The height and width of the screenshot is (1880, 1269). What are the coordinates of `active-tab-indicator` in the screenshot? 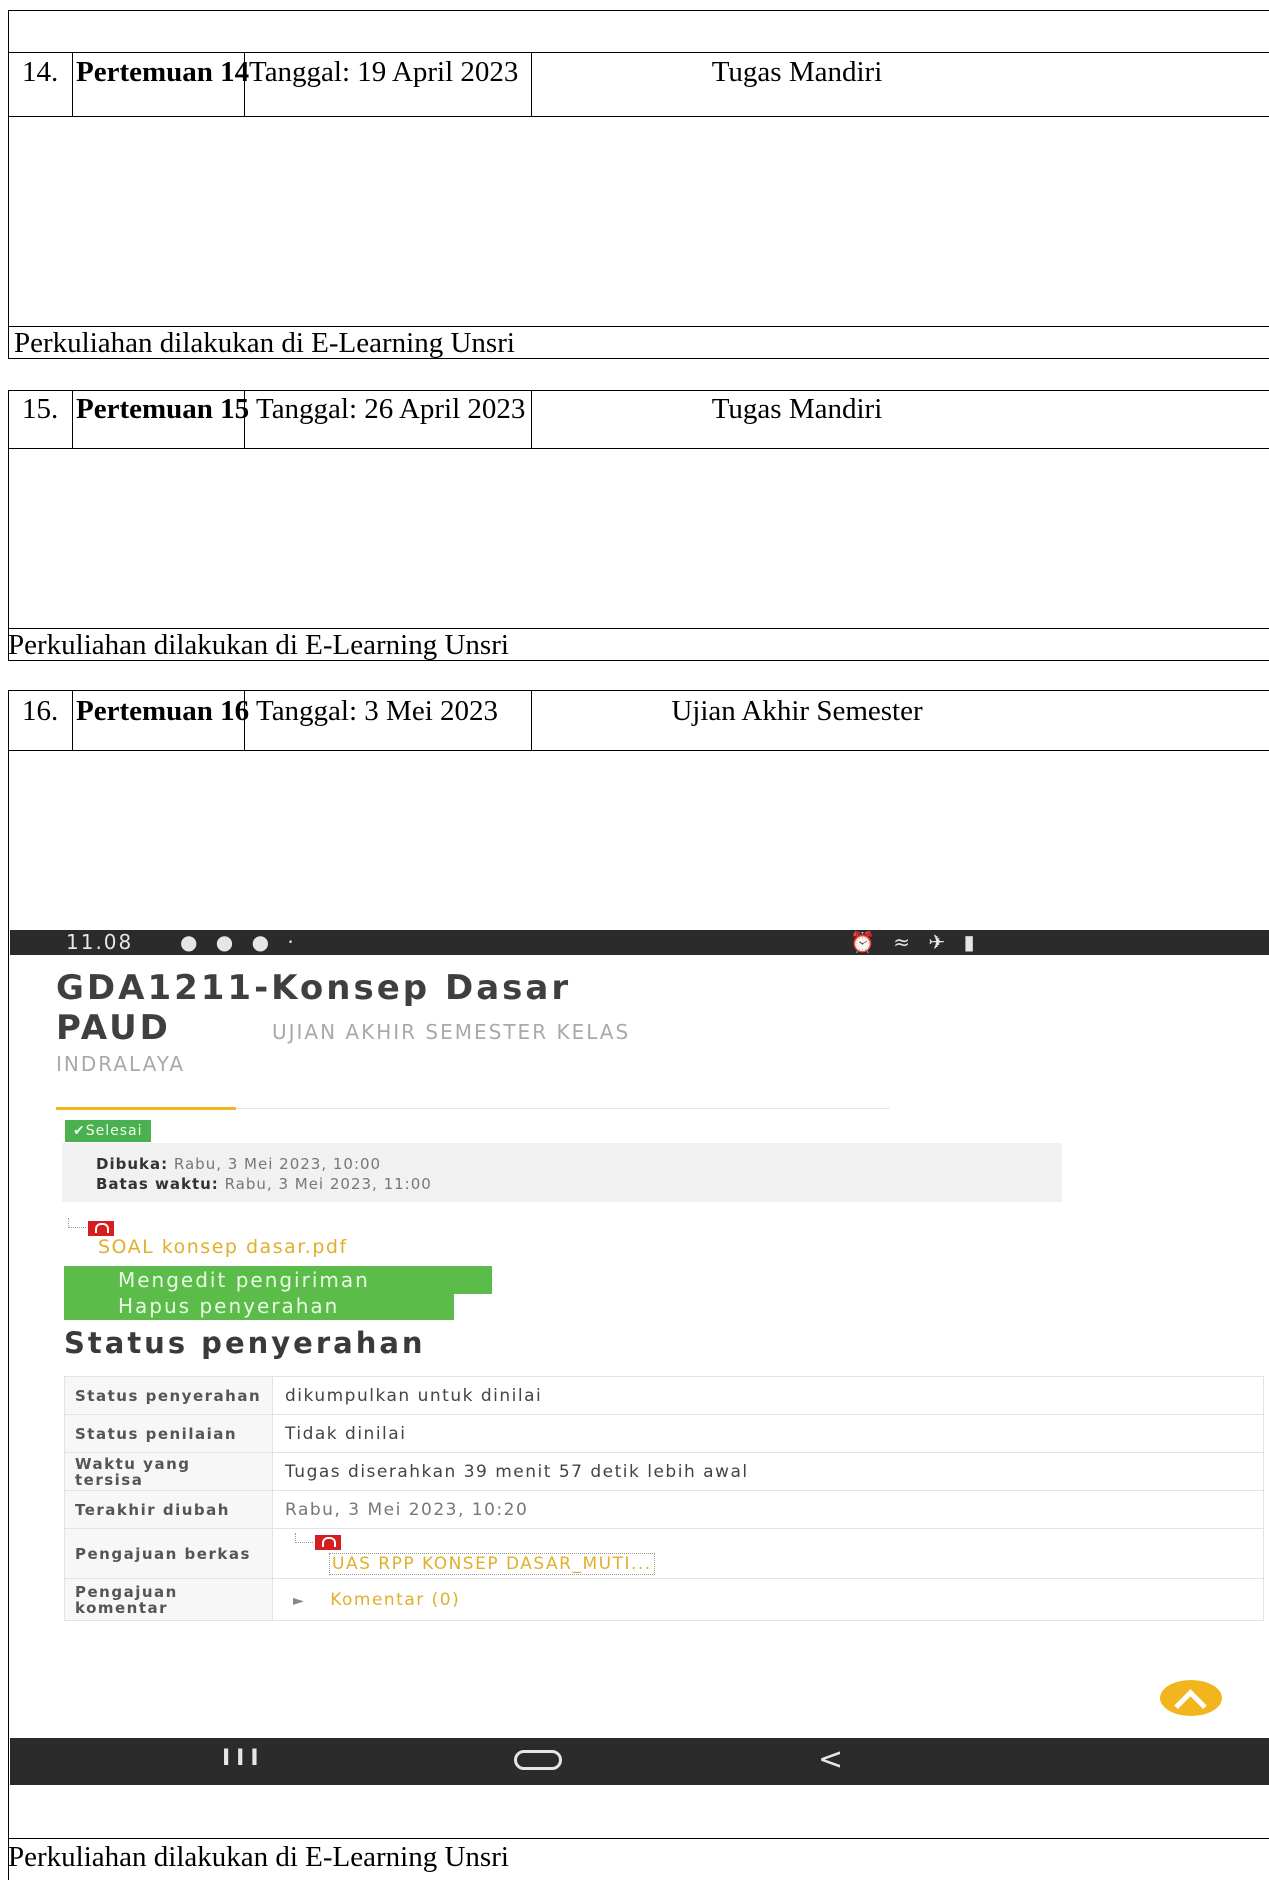 It's located at (146, 1108).